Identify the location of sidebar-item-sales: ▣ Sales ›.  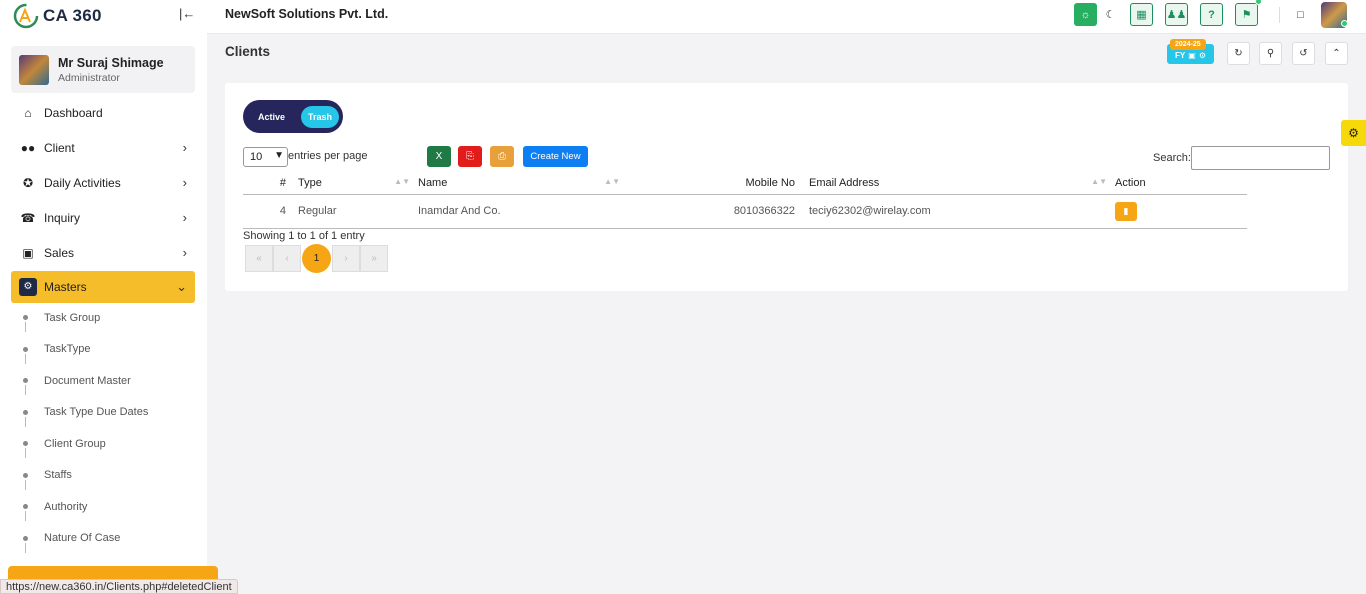
(103, 252).